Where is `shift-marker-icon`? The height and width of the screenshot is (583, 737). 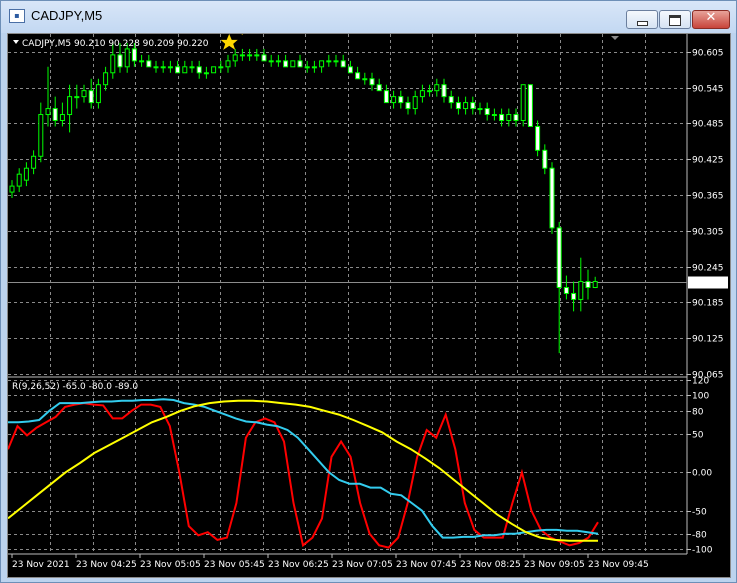 shift-marker-icon is located at coordinates (615, 38).